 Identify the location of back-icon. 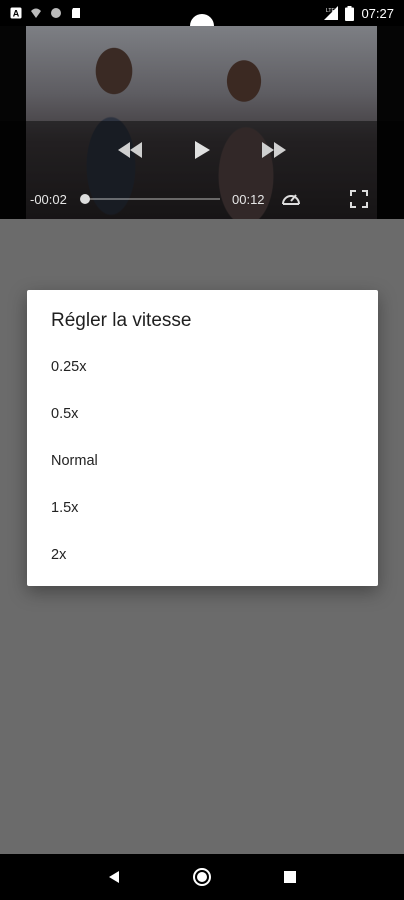
(114, 877).